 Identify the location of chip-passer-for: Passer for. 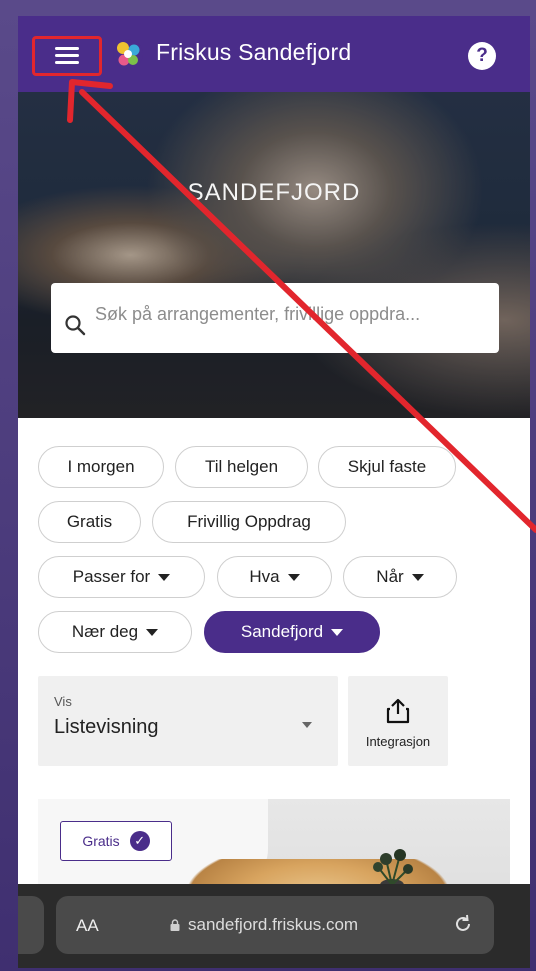
(121, 577).